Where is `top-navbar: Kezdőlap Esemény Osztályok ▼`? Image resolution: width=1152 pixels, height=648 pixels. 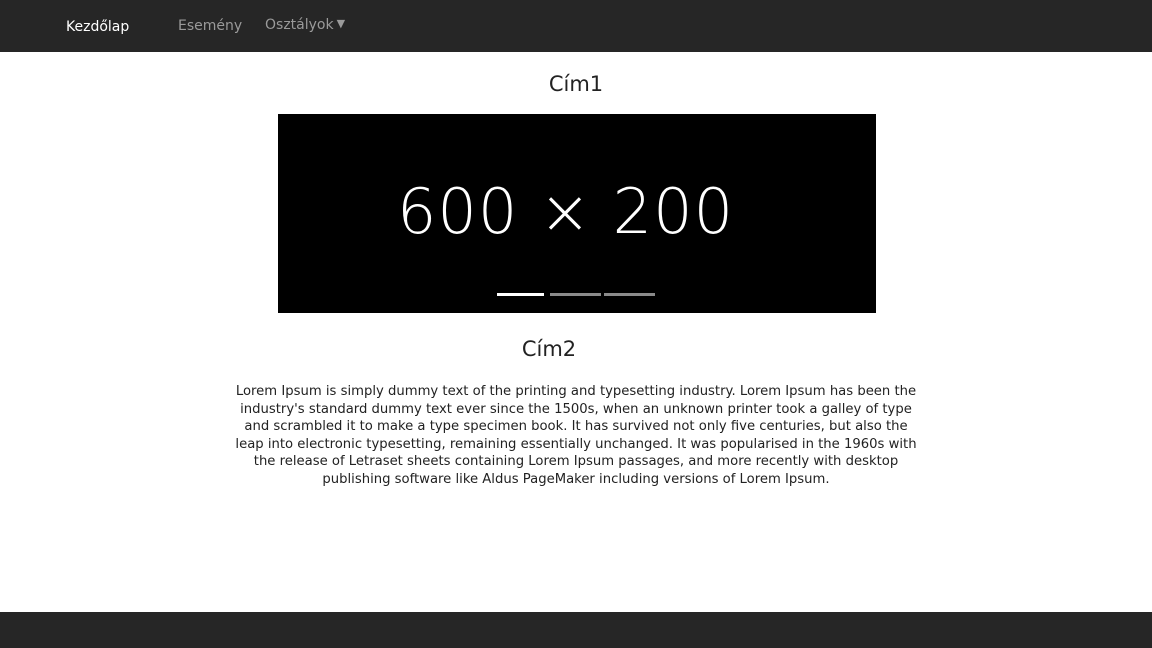 top-navbar: Kezdőlap Esemény Osztályok ▼ is located at coordinates (576, 26).